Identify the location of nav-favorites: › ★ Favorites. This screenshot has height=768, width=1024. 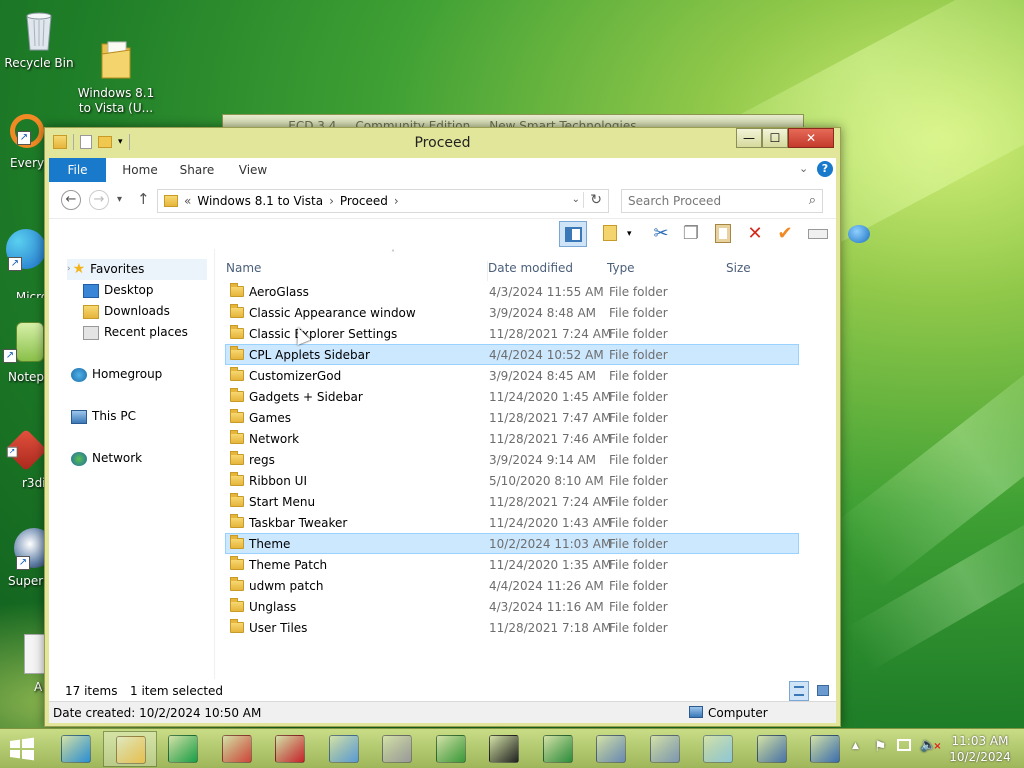
(137, 269).